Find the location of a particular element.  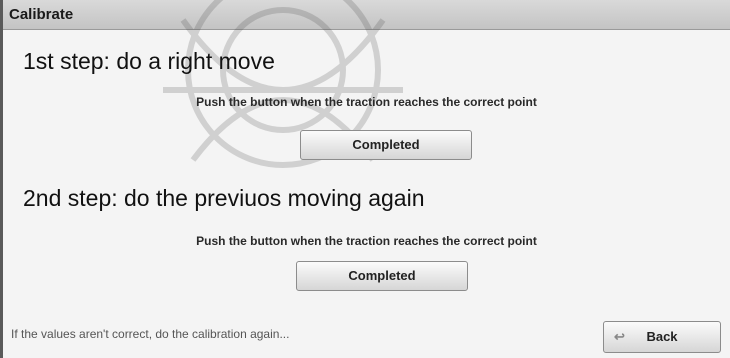

back-button-label: Back is located at coordinates (662, 336).